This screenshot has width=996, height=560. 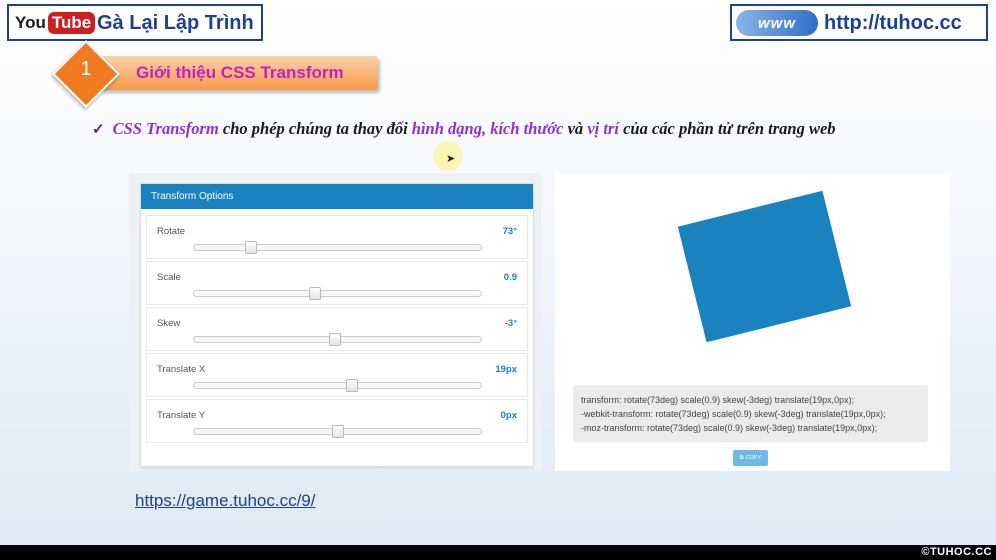 What do you see at coordinates (337, 421) in the screenshot?
I see `option-row-translate-y: Translate Y 0px` at bounding box center [337, 421].